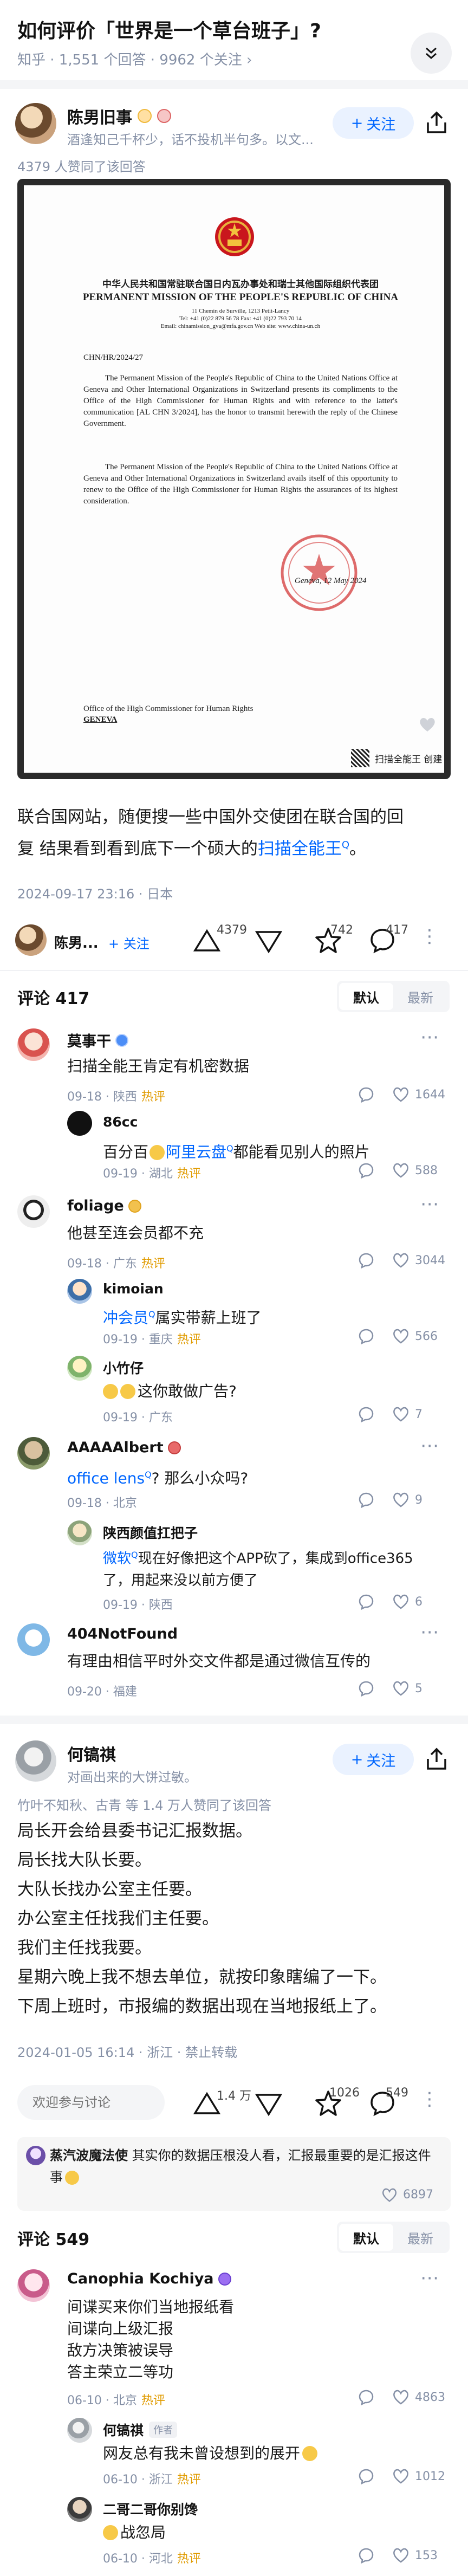 Image resolution: width=468 pixels, height=2576 pixels. Describe the element at coordinates (219, 1661) in the screenshot. I see `comment-text: 有理由相信平时外交文件都是通过微信互传的` at that location.